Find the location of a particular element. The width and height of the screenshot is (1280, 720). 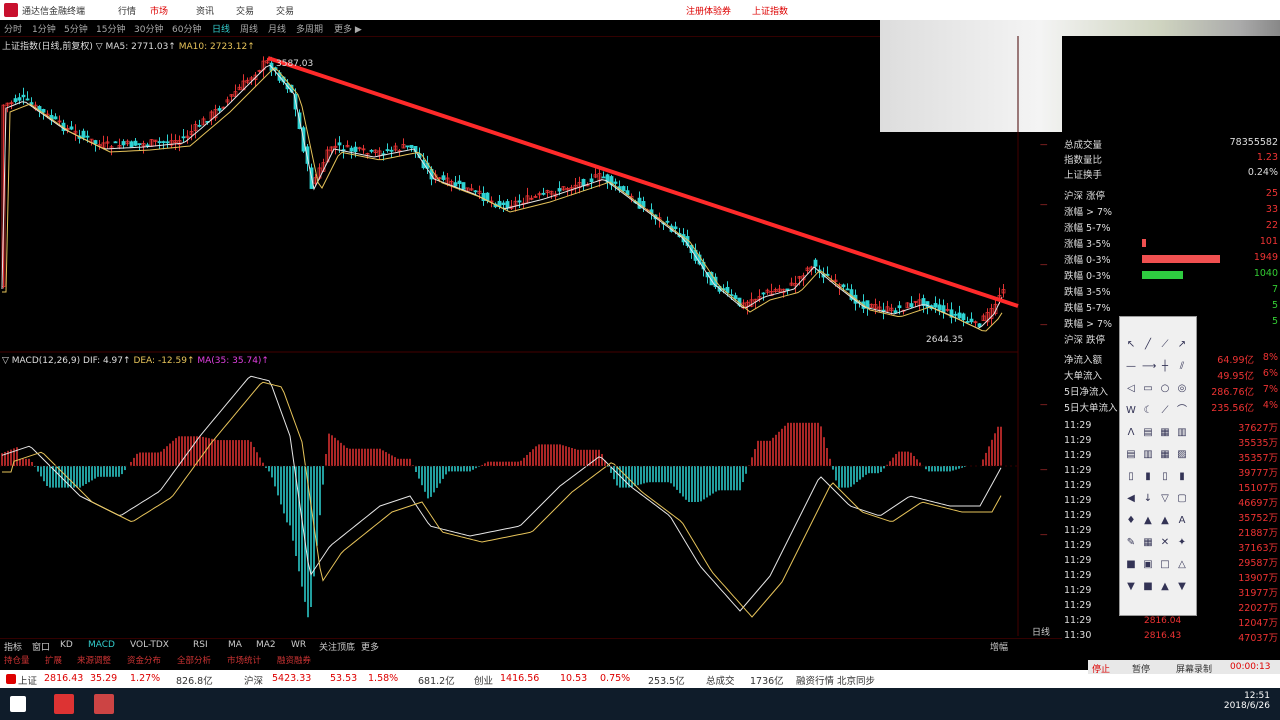

drawing-tool-icon: W is located at coordinates (1131, 411).